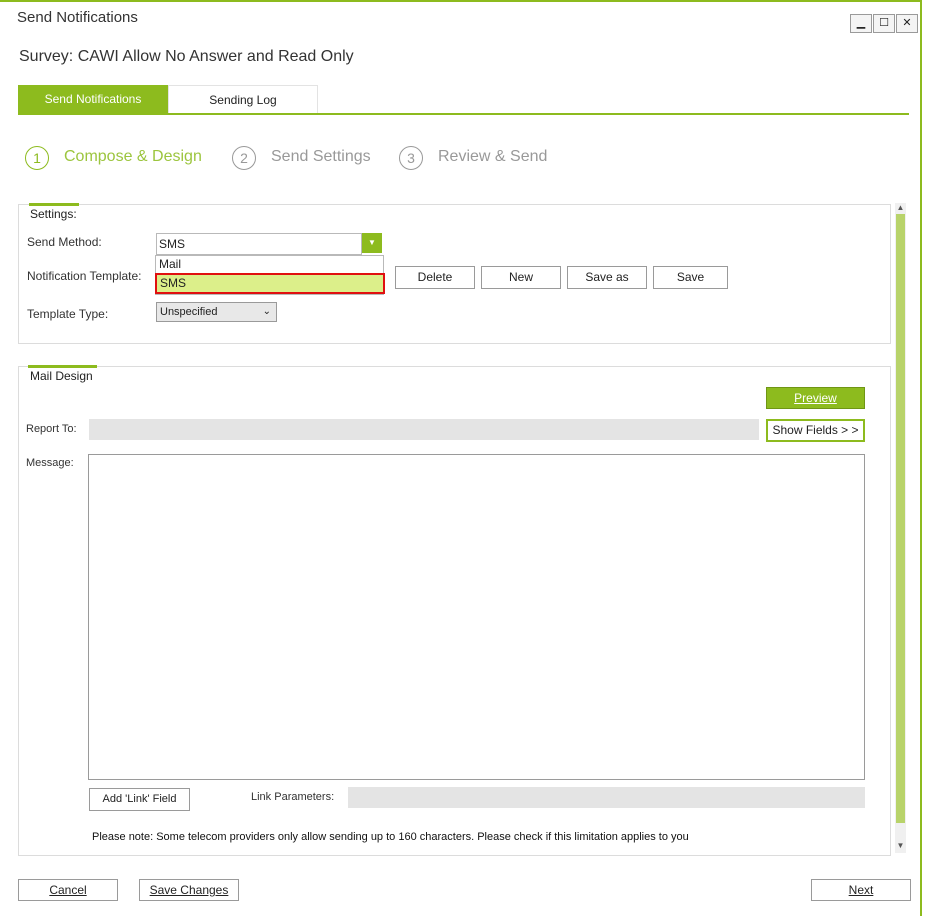 This screenshot has height=916, width=929. What do you see at coordinates (189, 312) in the screenshot?
I see `template-type-value: Unspecified` at bounding box center [189, 312].